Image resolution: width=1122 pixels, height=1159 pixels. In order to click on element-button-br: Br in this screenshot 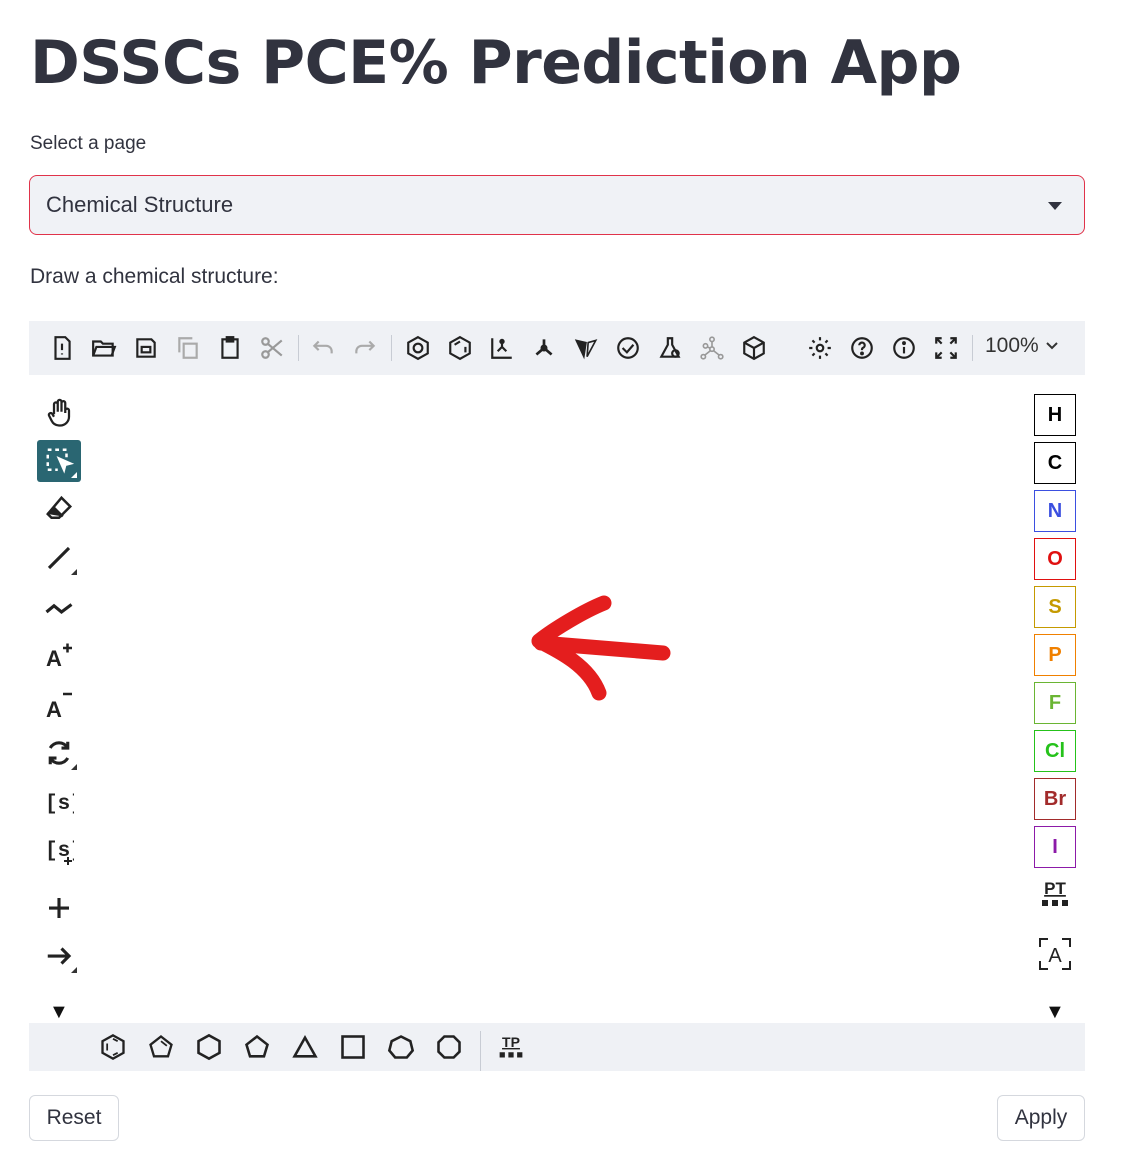, I will do `click(1055, 799)`.